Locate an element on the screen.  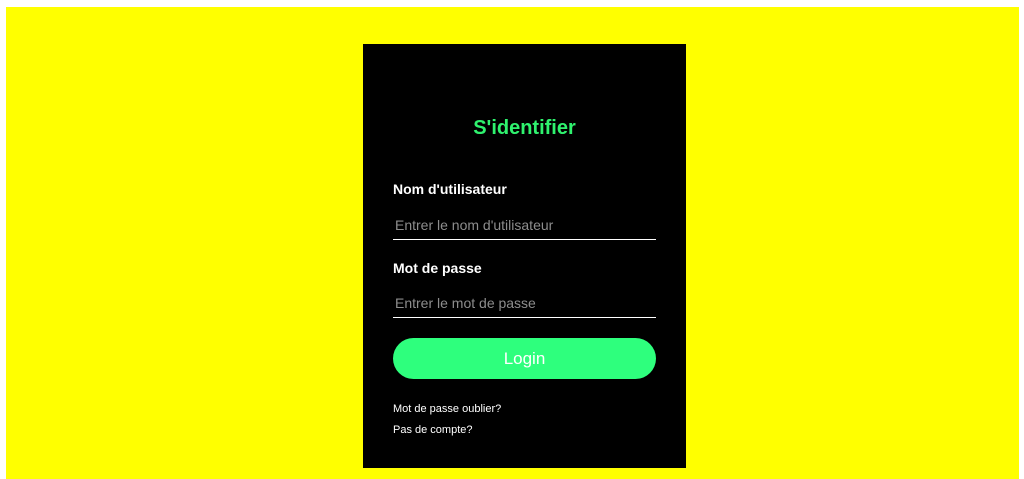
forgot-password-link: Mot de passe oublier? is located at coordinates (447, 409).